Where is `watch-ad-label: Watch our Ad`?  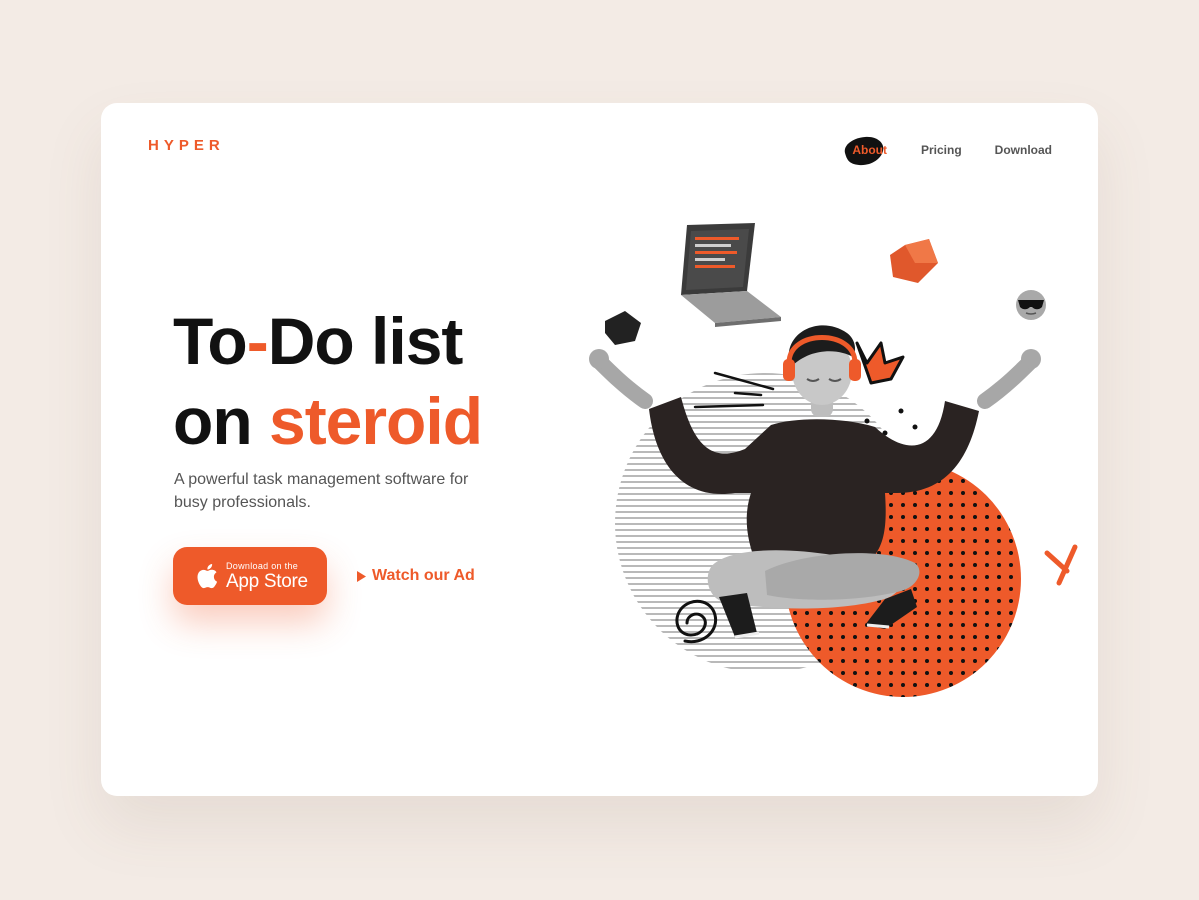 watch-ad-label: Watch our Ad is located at coordinates (423, 575).